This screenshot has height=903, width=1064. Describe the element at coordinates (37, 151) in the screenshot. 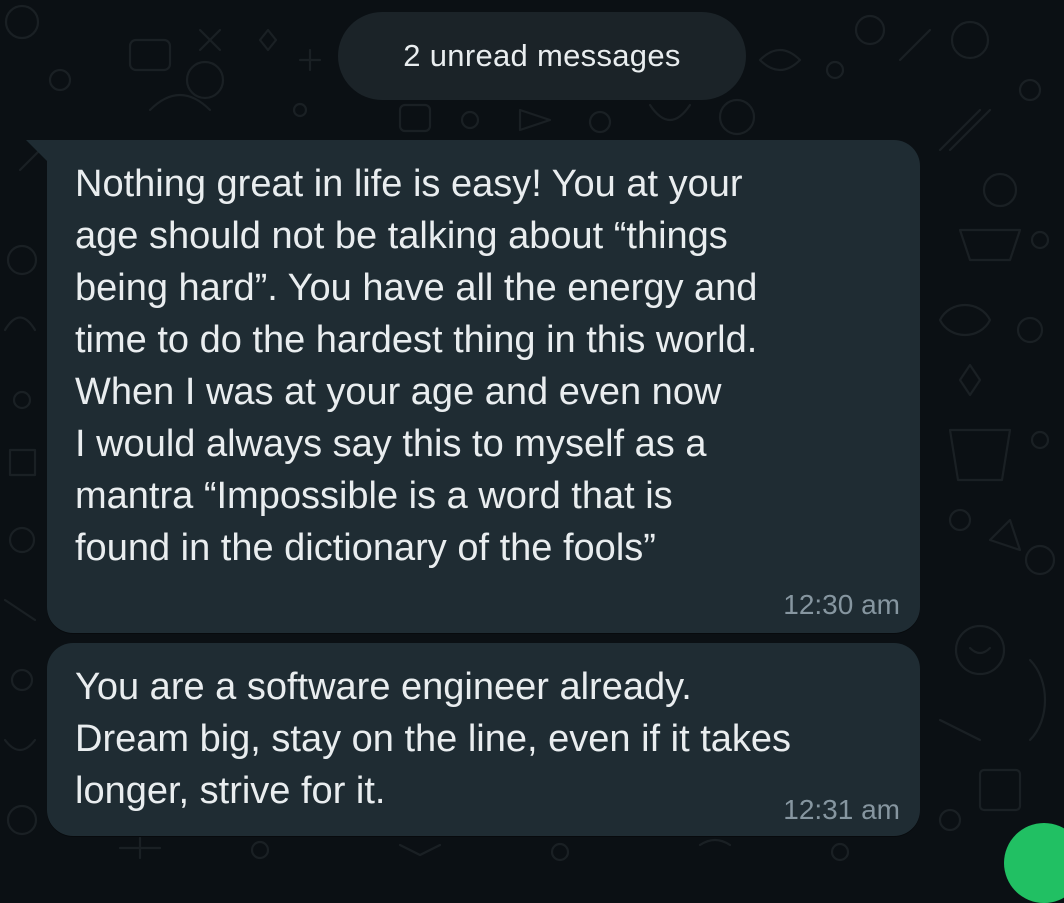

I see `bubble-tail` at that location.